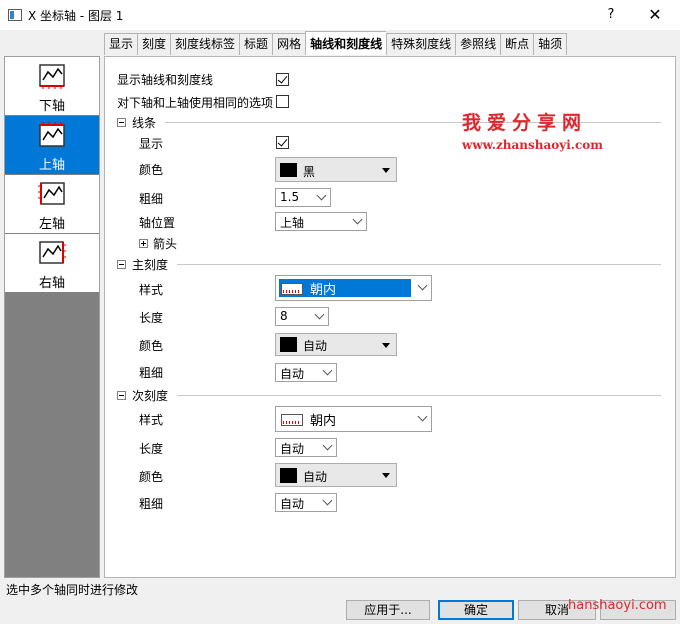 This screenshot has width=680, height=624. What do you see at coordinates (550, 44) in the screenshot?
I see `tab-rug: 轴须` at bounding box center [550, 44].